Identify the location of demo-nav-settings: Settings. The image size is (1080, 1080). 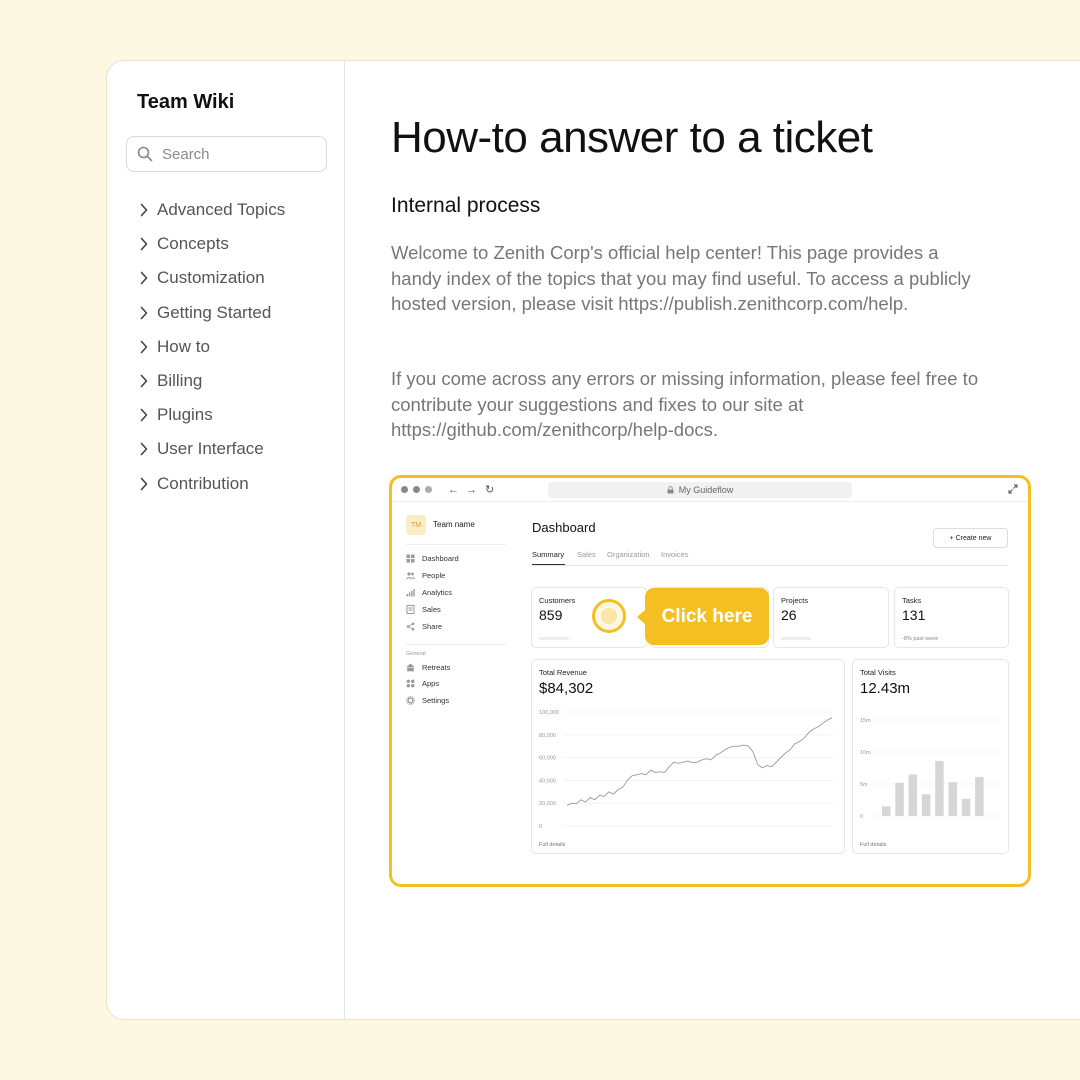
(427, 700).